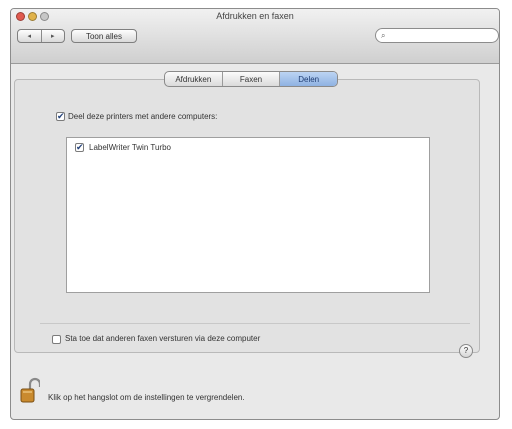  I want to click on lock-icon, so click(30, 390).